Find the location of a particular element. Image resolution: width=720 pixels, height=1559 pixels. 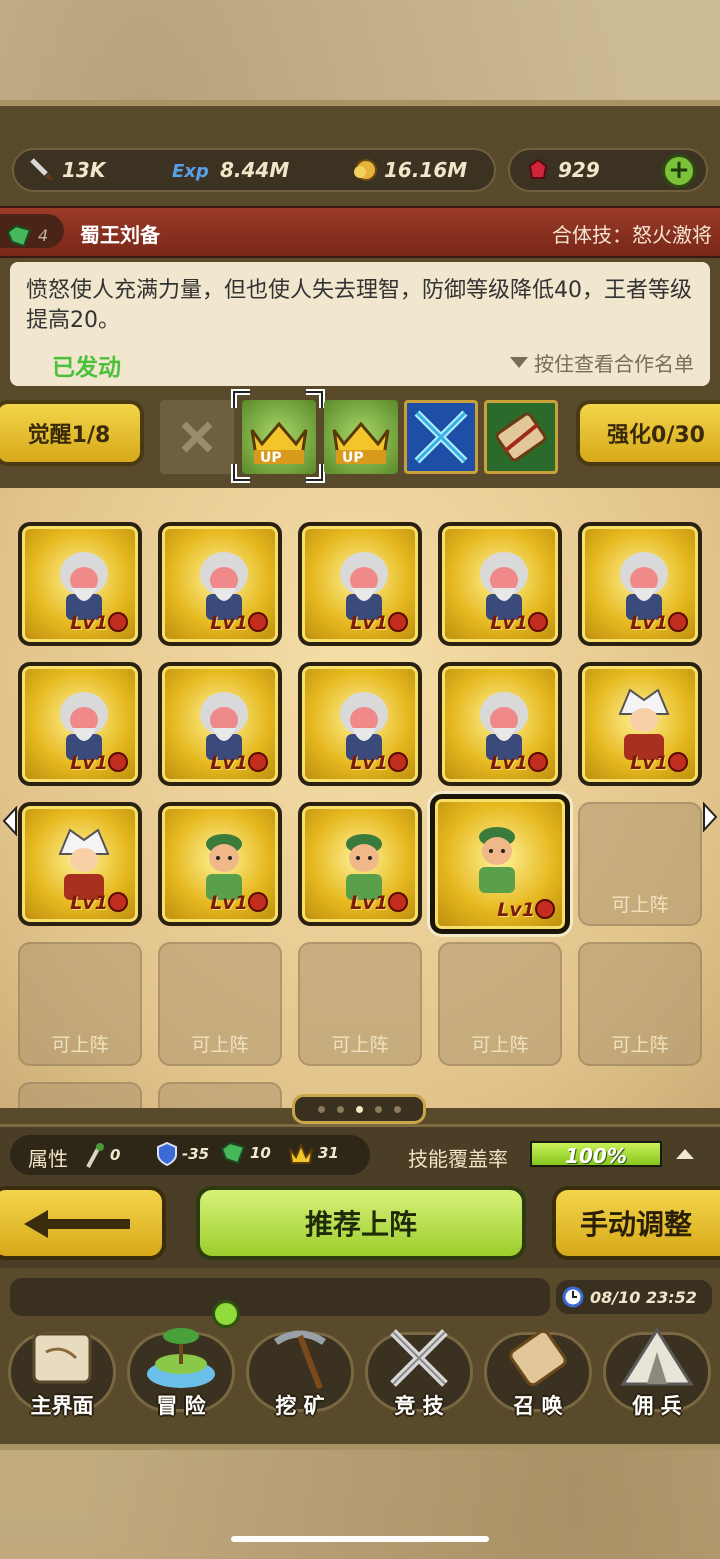

crown-attribute-value: 31 is located at coordinates (328, 1153).